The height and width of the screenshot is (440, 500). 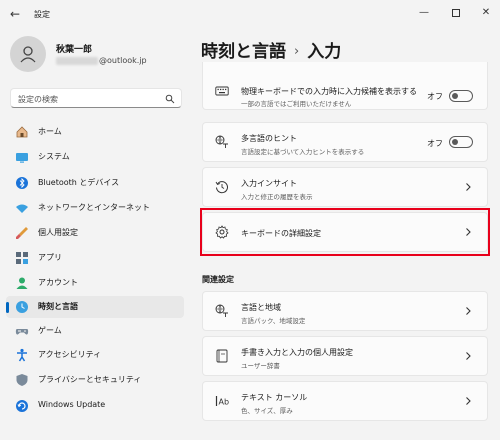 I want to click on card-subtitle: 言語設定に基づいて入力ヒントを表示する, so click(x=303, y=152).